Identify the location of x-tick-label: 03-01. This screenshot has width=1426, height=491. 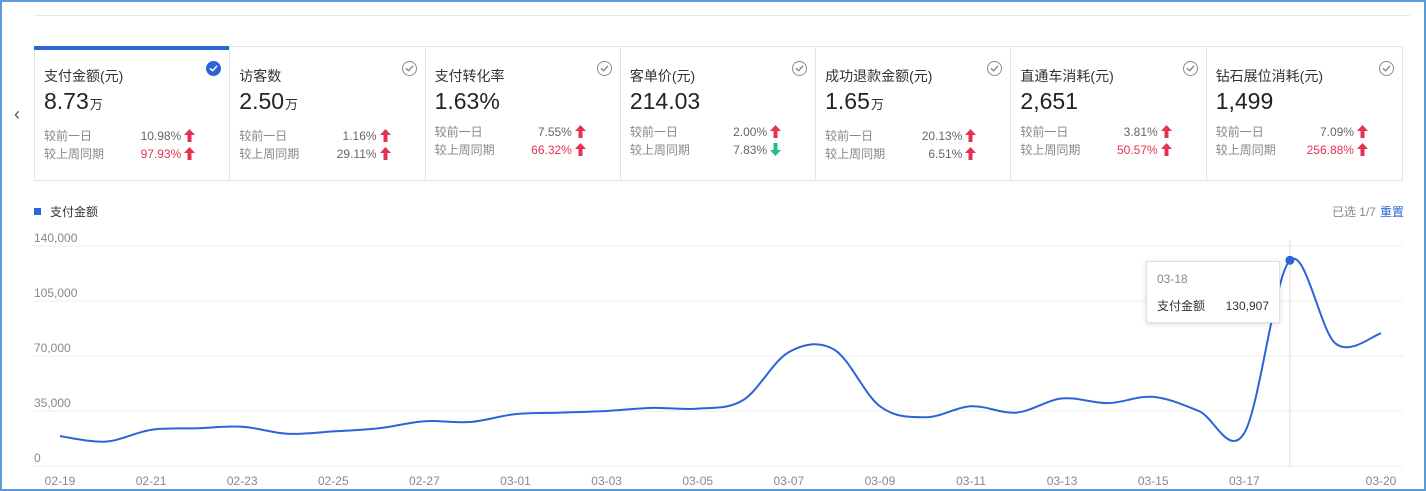
(515, 481).